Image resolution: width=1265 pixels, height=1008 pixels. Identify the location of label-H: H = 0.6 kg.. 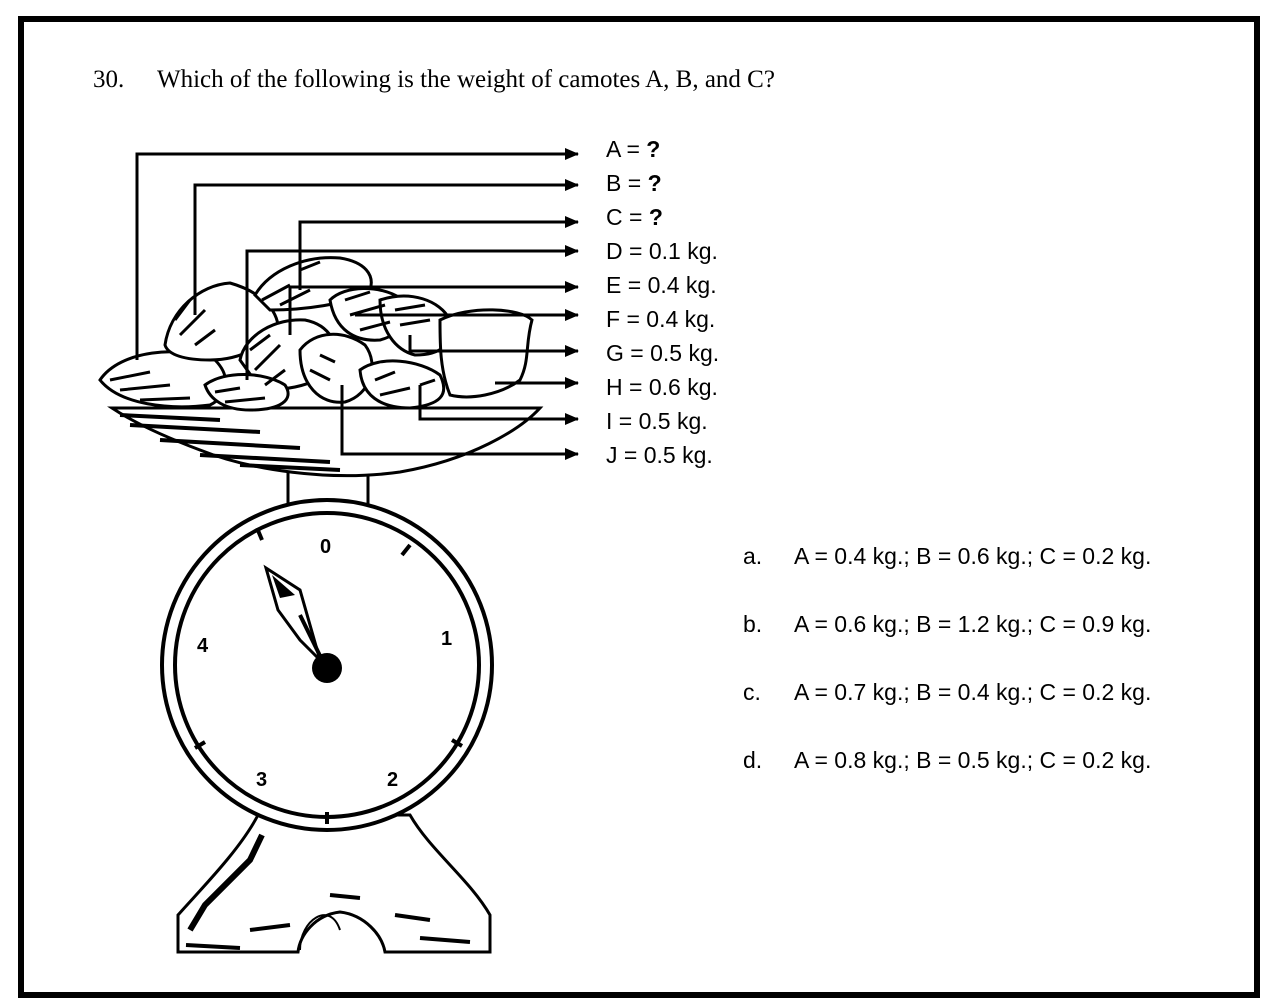
(662, 387).